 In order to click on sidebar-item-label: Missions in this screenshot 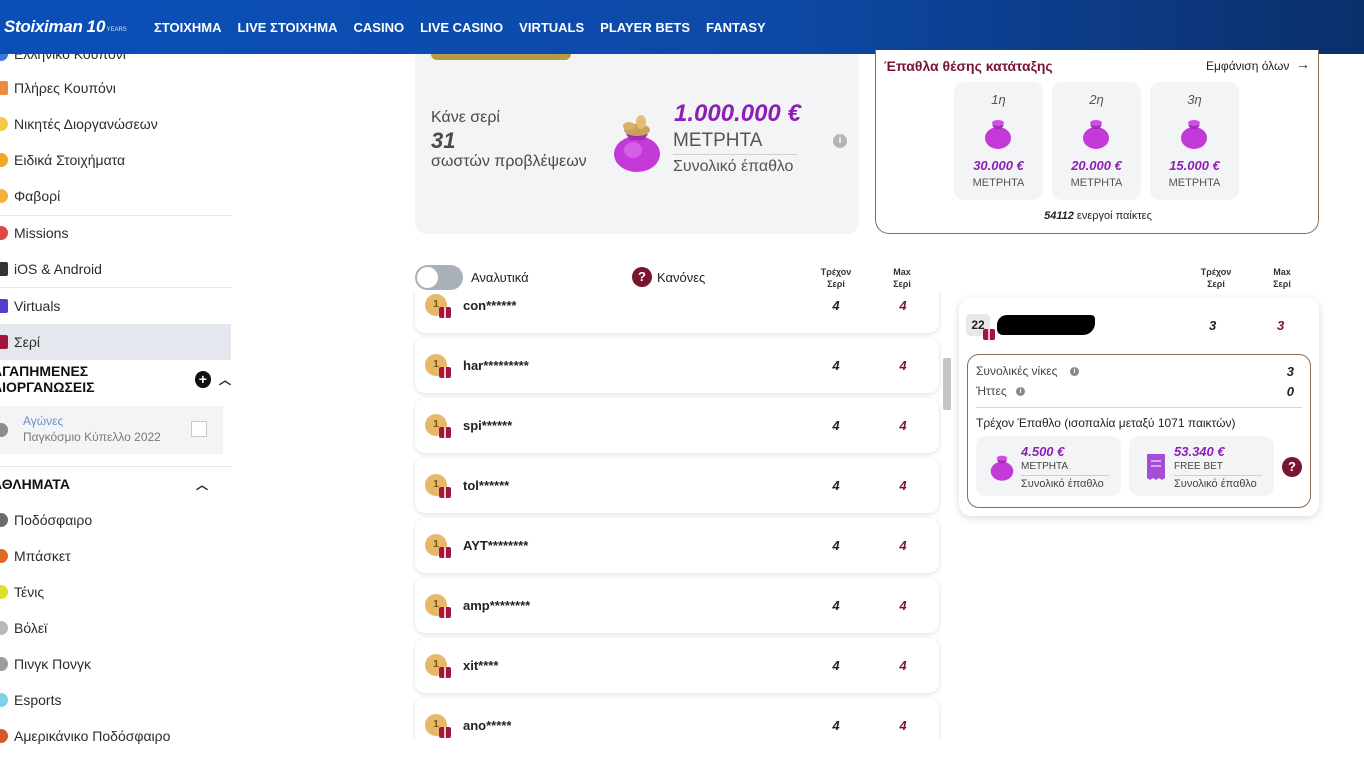, I will do `click(41, 233)`.